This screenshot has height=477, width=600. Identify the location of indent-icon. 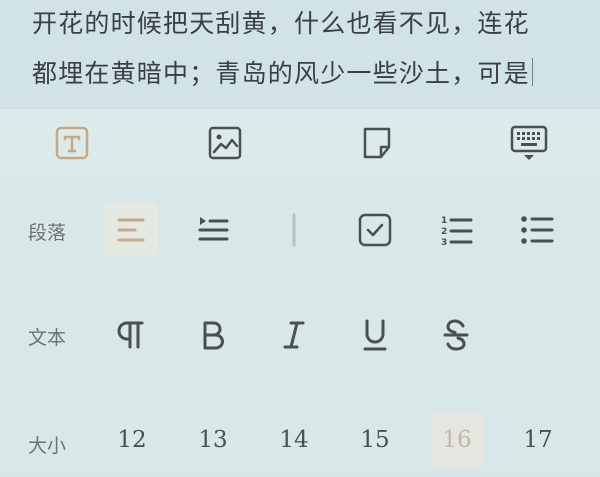
(213, 229).